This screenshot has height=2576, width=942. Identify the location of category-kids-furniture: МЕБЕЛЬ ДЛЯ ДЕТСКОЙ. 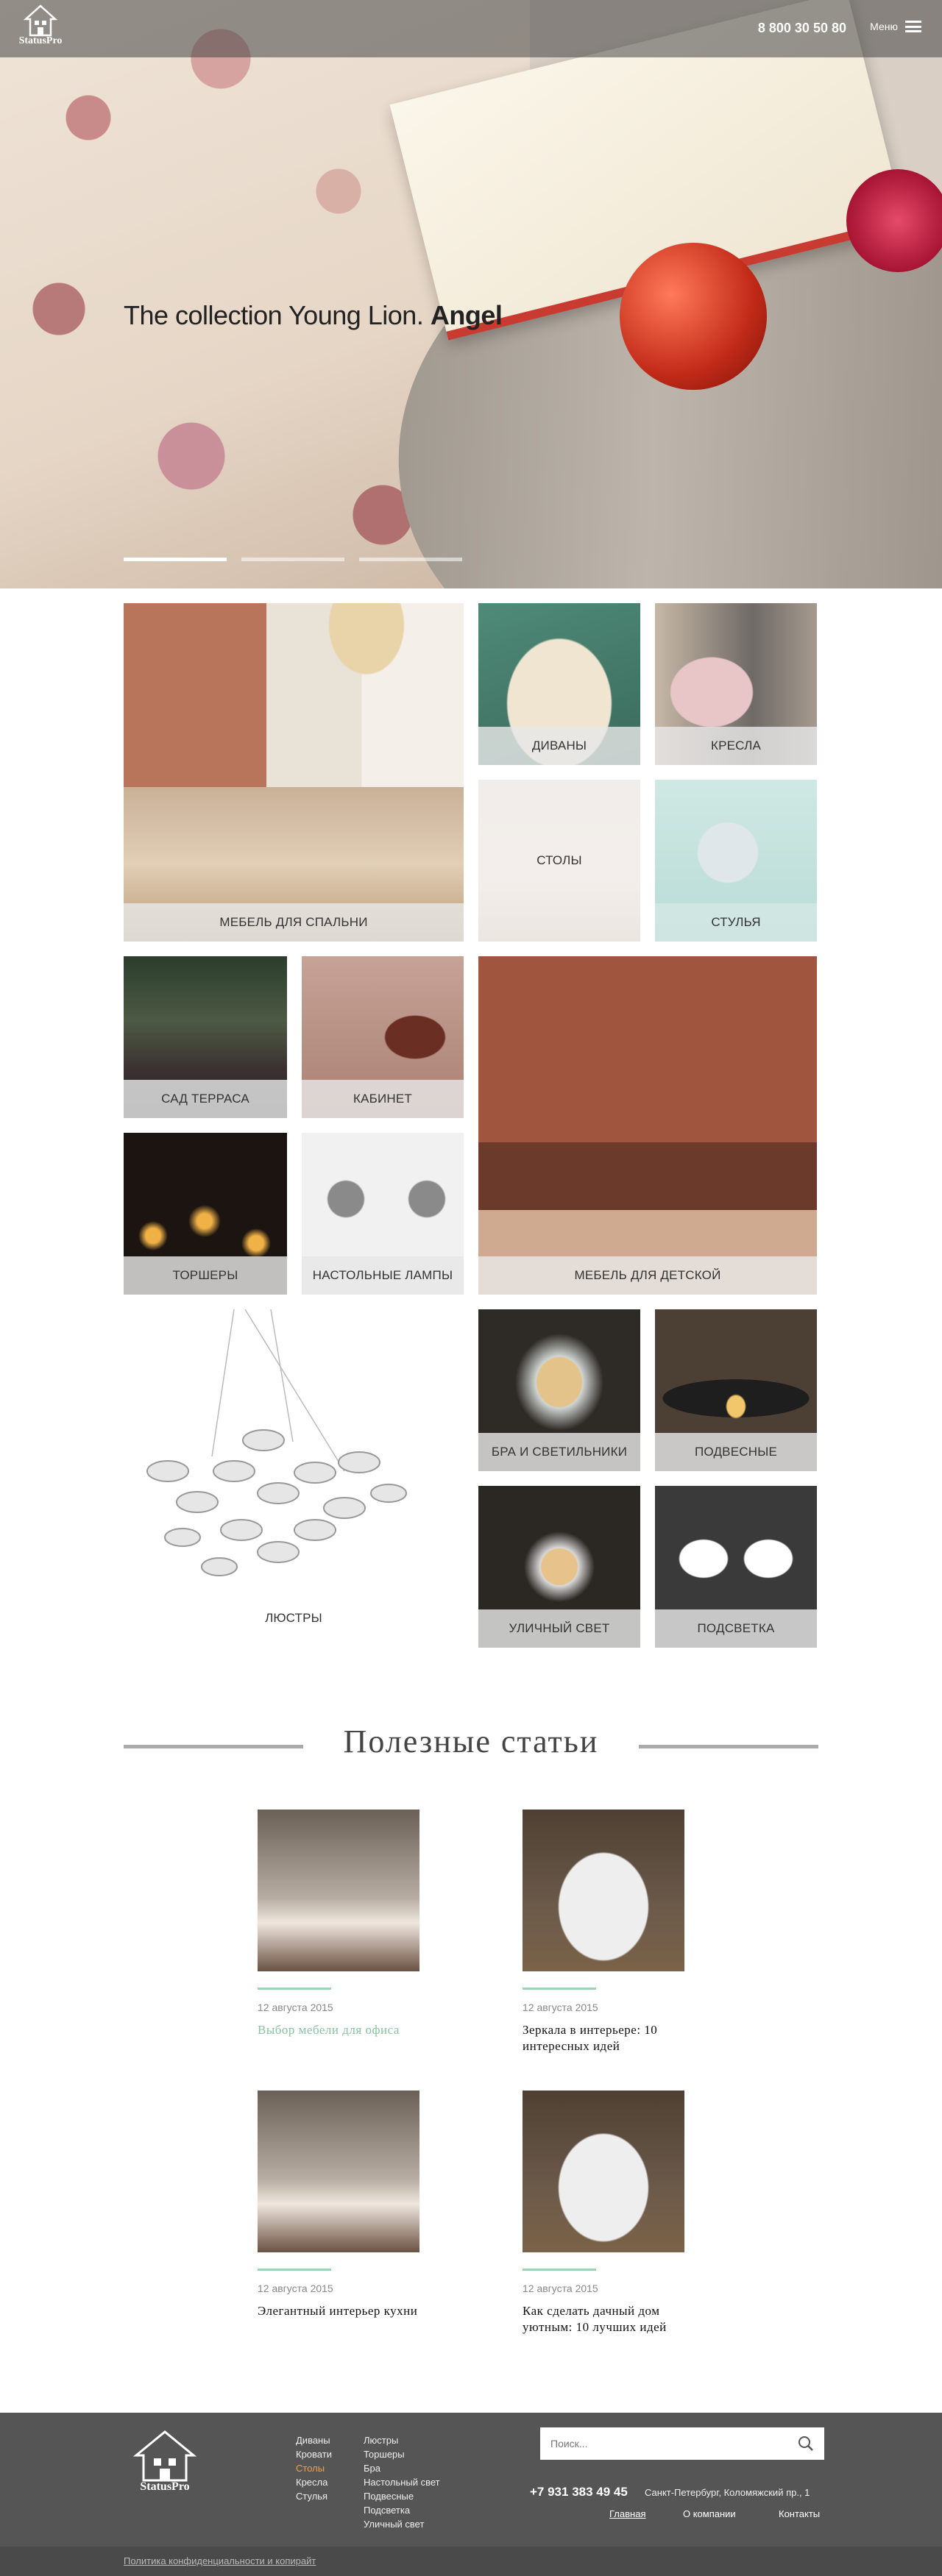
(647, 1125).